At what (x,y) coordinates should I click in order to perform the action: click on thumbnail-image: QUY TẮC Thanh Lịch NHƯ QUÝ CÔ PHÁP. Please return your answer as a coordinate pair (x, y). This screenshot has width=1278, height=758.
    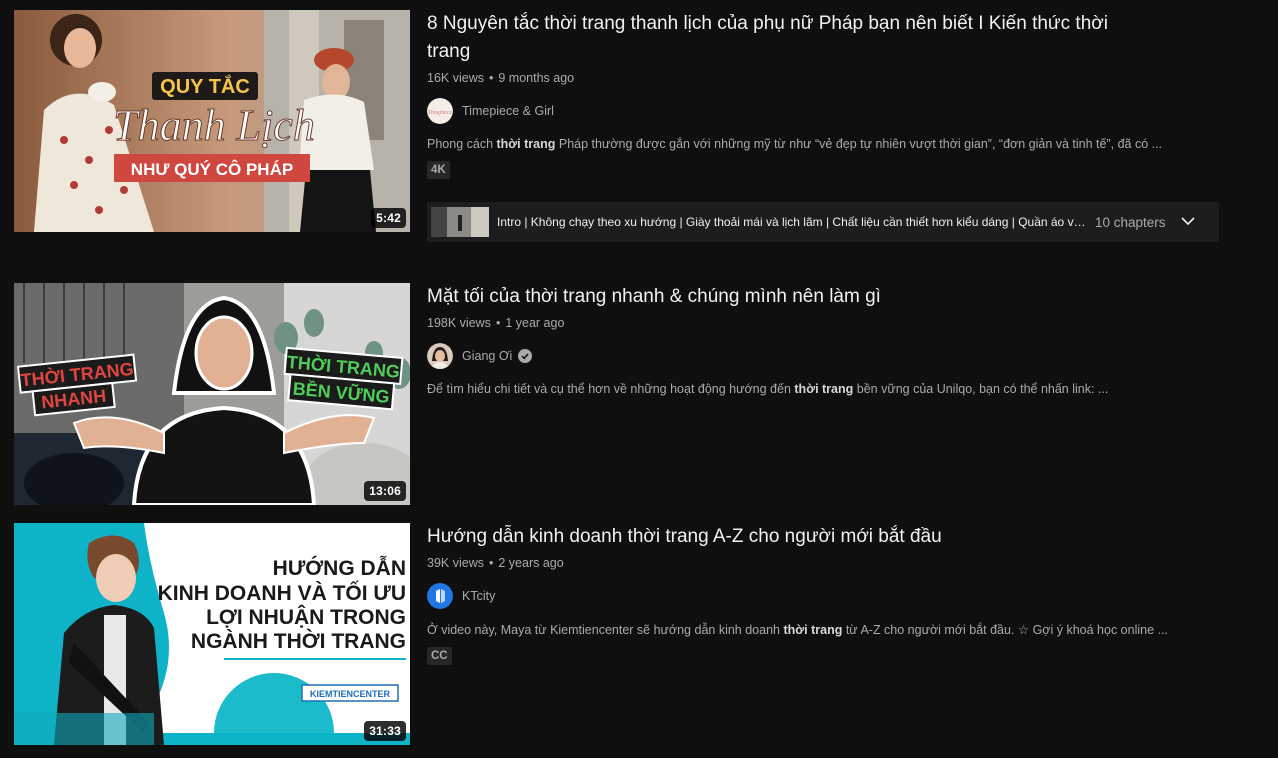
    Looking at the image, I should click on (212, 121).